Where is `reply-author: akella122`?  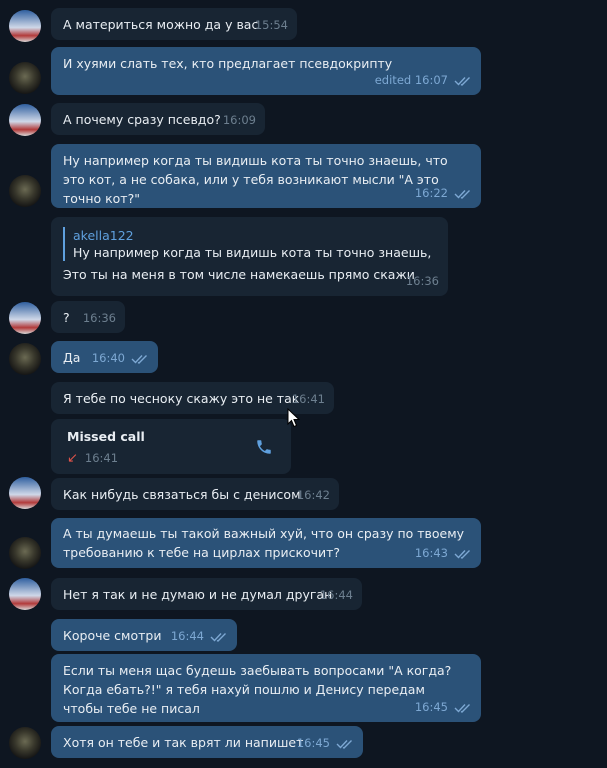
reply-author: akella122 is located at coordinates (103, 235).